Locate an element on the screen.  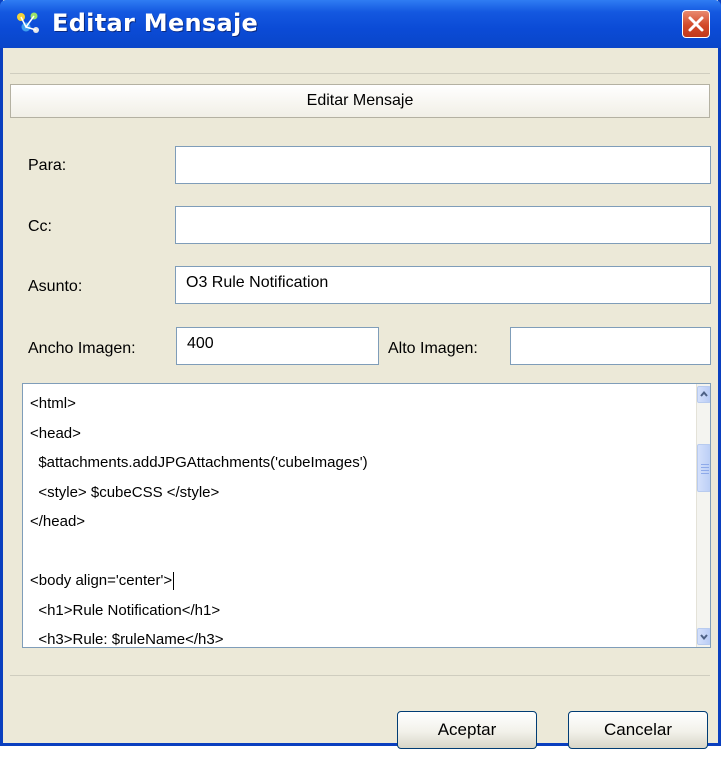
ancho-field: 400 is located at coordinates (277, 346).